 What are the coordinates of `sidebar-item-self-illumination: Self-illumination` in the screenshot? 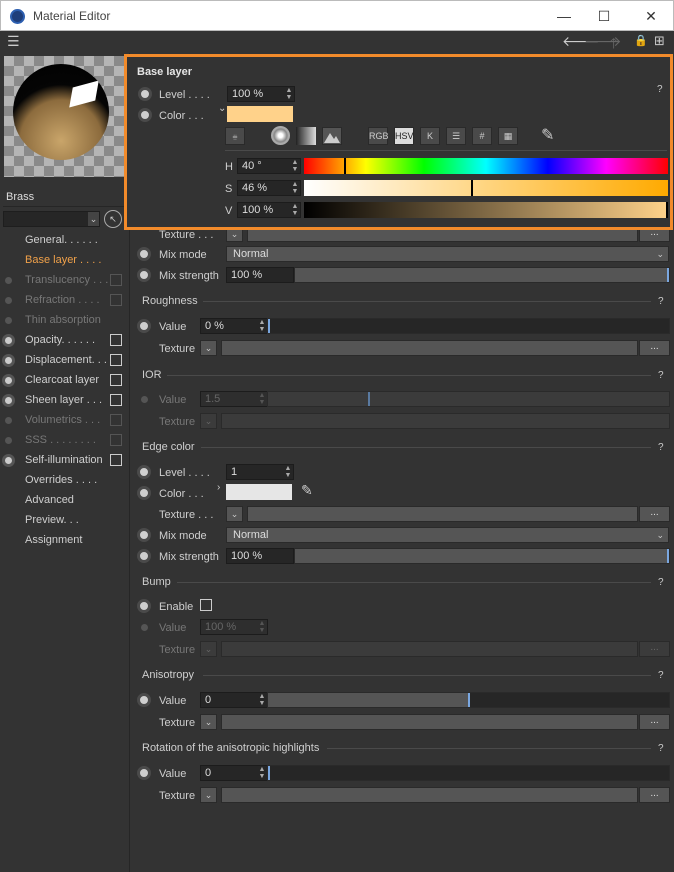 It's located at (64, 460).